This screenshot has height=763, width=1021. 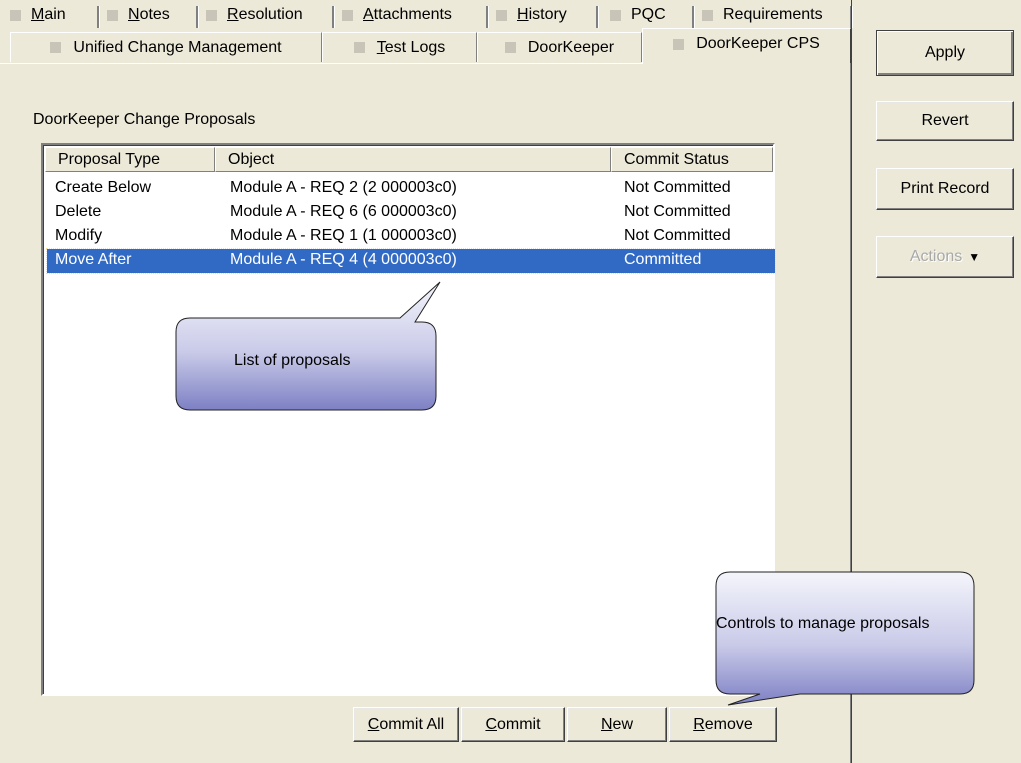 I want to click on print-record-button: Print Record, so click(x=945, y=189).